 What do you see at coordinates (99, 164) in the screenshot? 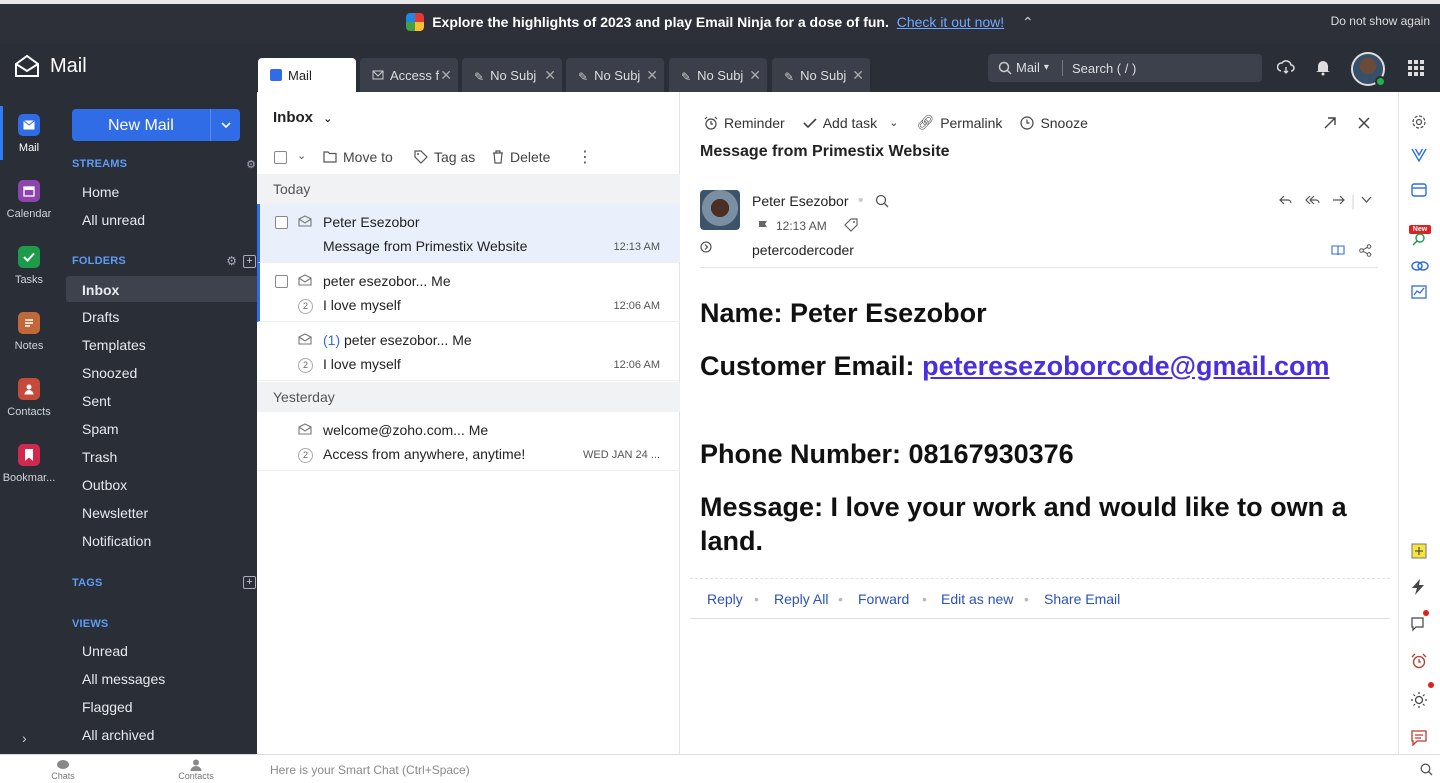
I see `streams-heading: STREAMS` at bounding box center [99, 164].